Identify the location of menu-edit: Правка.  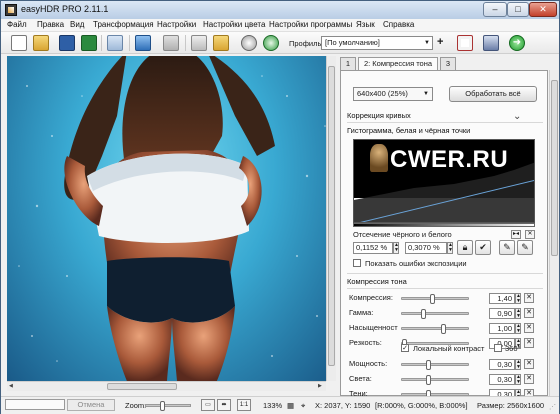
(50, 24).